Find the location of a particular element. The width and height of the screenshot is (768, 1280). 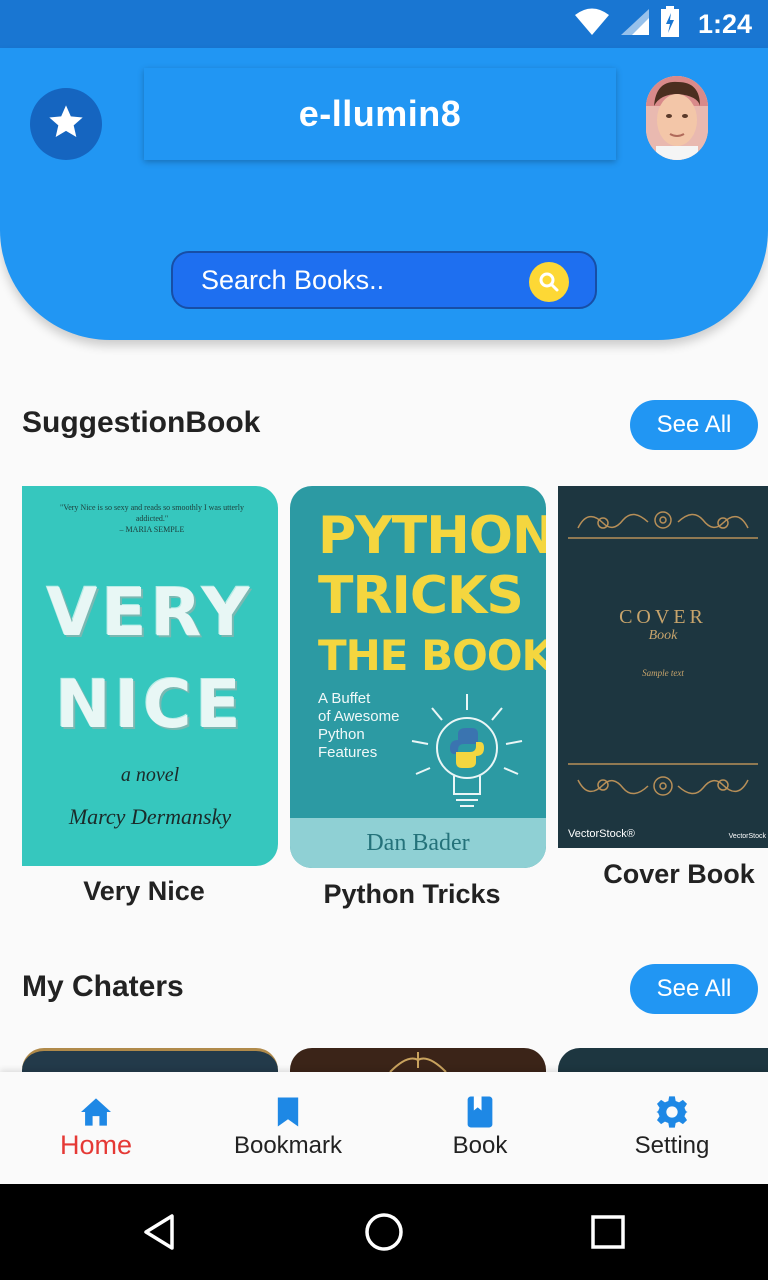

nav-item-bookmark: Bookmark is located at coordinates (288, 1128).